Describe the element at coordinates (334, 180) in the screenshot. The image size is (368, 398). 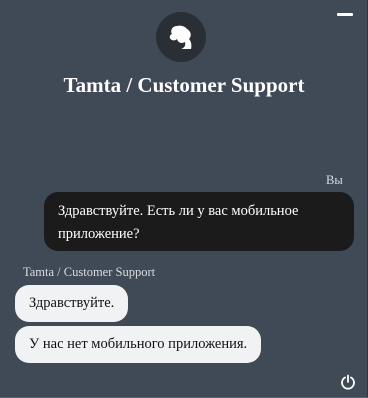
I see `message-sender-label: Вы` at that location.